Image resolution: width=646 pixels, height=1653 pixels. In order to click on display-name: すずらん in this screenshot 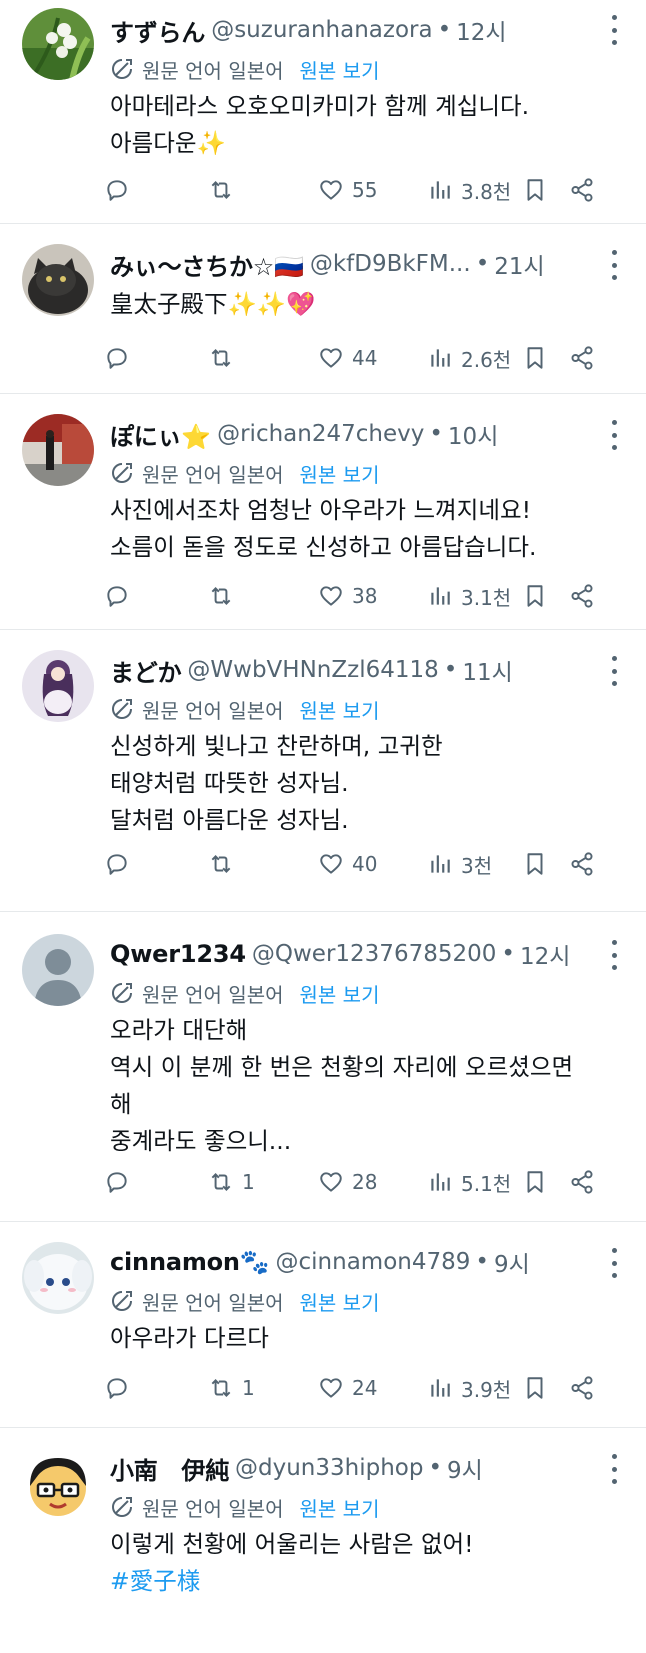, I will do `click(157, 30)`.